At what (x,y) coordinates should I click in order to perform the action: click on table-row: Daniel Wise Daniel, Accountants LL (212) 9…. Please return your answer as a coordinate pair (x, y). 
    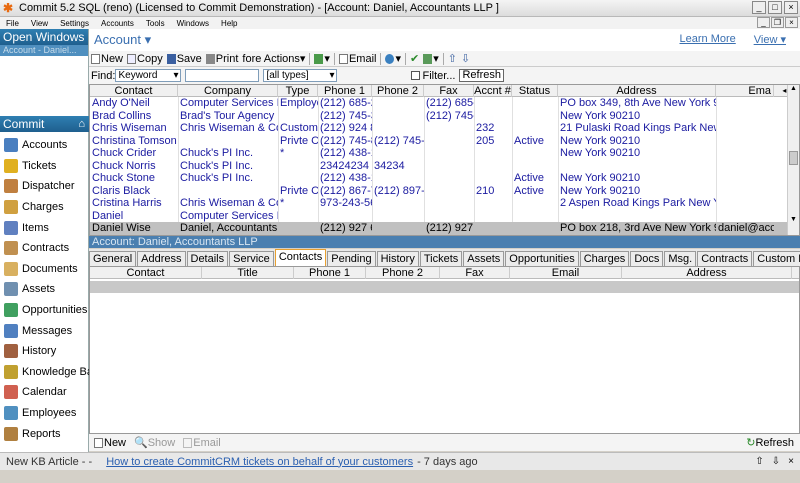
    Looking at the image, I should click on (444, 228).